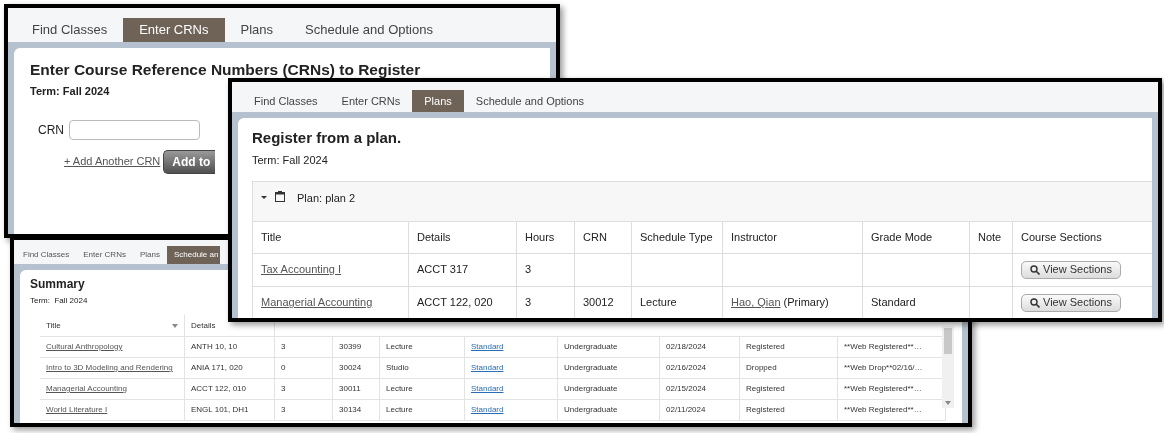 The image size is (1164, 433). What do you see at coordinates (175, 325) in the screenshot?
I see `sort-caret-icon` at bounding box center [175, 325].